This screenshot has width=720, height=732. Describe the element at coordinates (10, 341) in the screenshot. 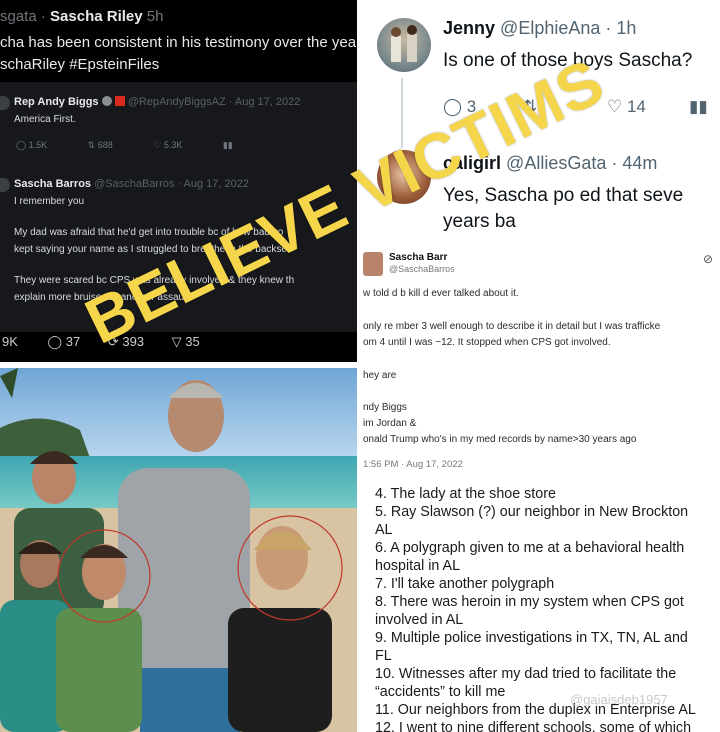

I see `views-count: 9K` at that location.